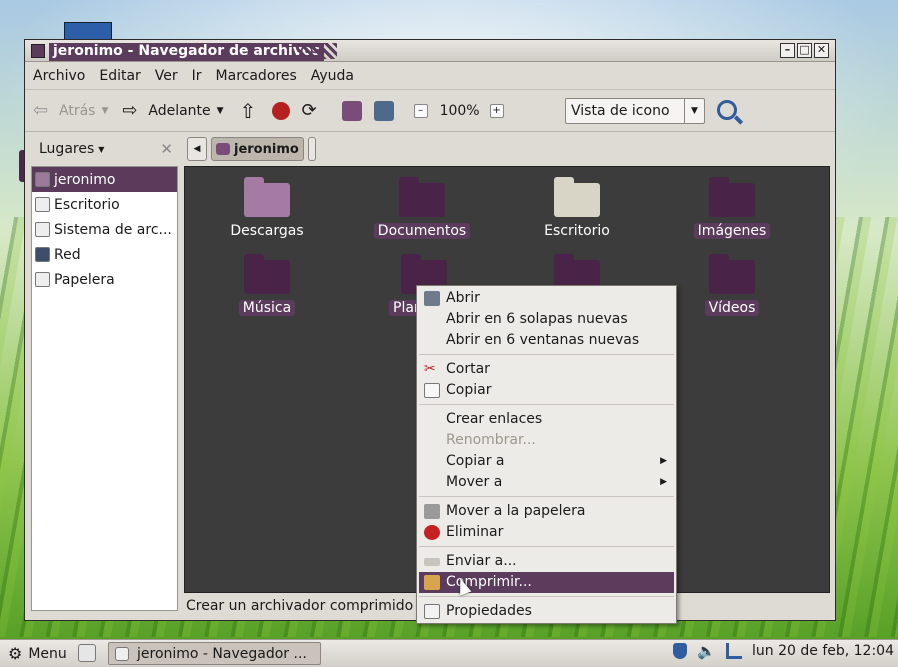 Image resolution: width=898 pixels, height=667 pixels. What do you see at coordinates (256, 76) in the screenshot?
I see `menu-marcadores: Marcadores` at bounding box center [256, 76].